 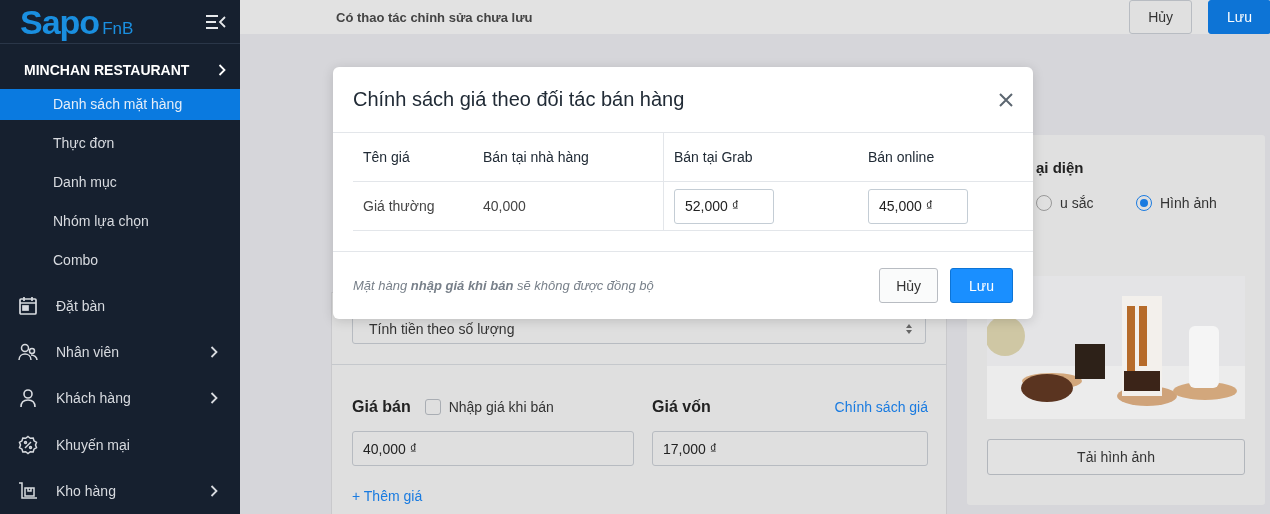 I want to click on table-cell: 40,000, so click(x=568, y=206).